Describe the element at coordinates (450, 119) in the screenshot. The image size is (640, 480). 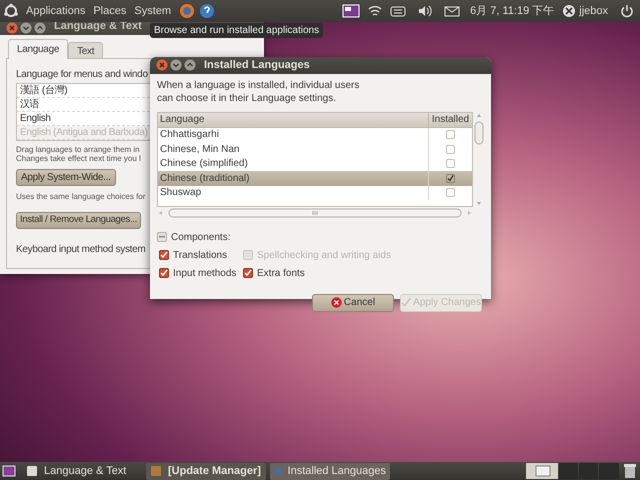
I see `column-header: Installed` at that location.